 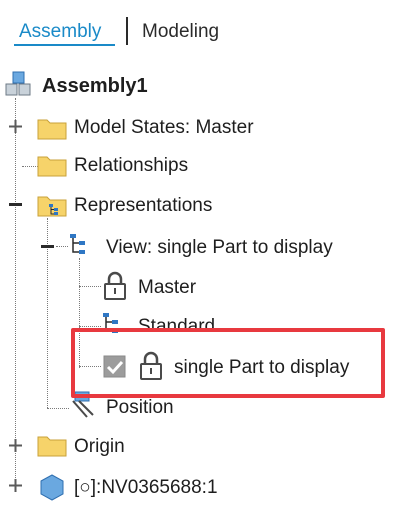 What do you see at coordinates (262, 367) in the screenshot?
I see `tree-label: single Part to display` at bounding box center [262, 367].